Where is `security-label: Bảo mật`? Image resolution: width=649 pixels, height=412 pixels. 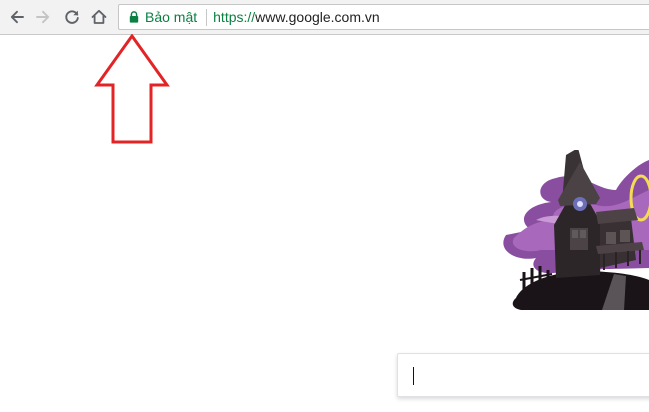
security-label: Bảo mật is located at coordinates (171, 17).